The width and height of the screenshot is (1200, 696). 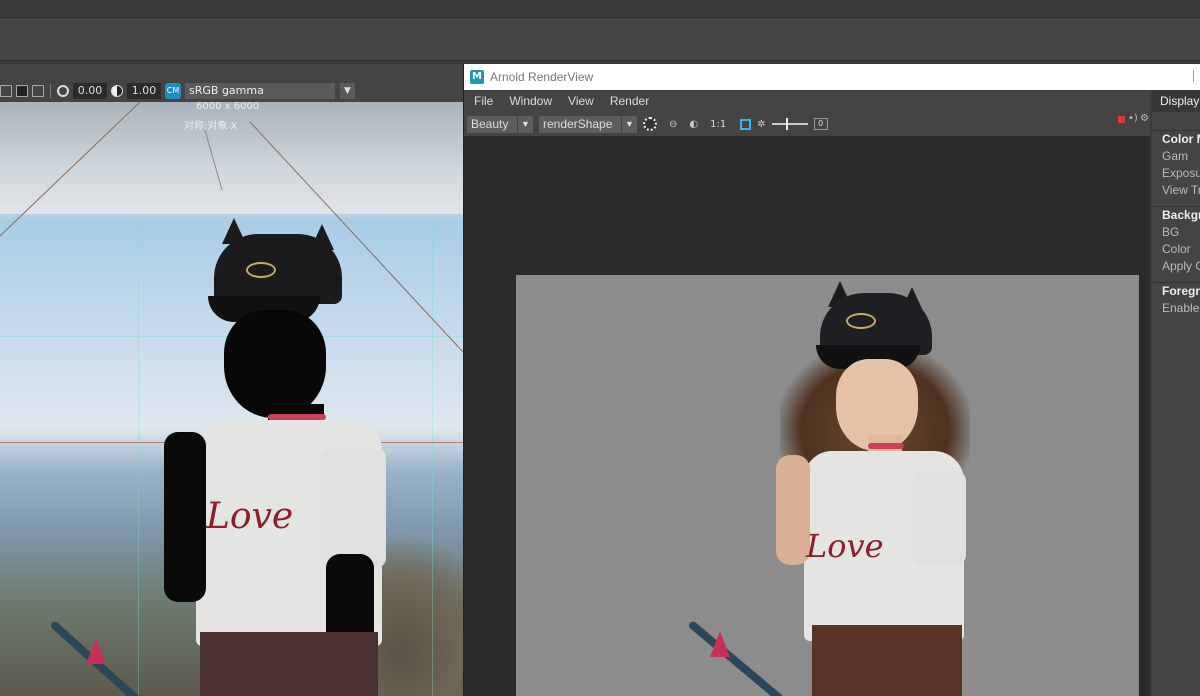 What do you see at coordinates (746, 124) in the screenshot?
I see `frame-icon` at bounding box center [746, 124].